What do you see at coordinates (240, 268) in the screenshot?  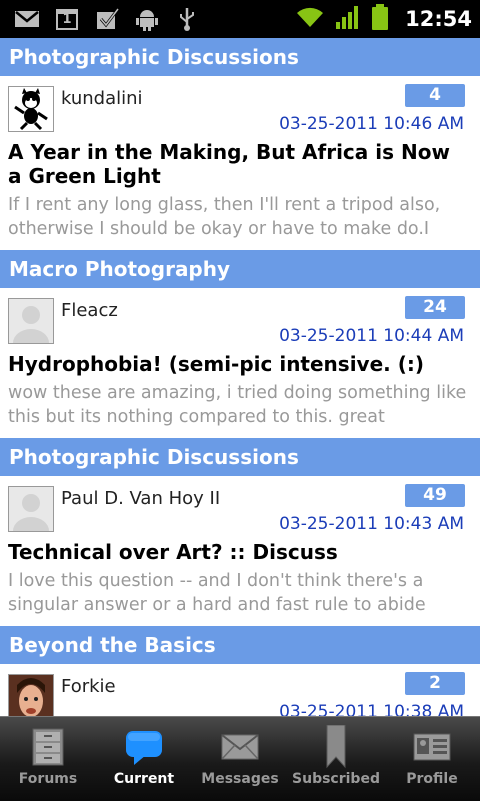 I see `forum-section-header: Macro Photography` at bounding box center [240, 268].